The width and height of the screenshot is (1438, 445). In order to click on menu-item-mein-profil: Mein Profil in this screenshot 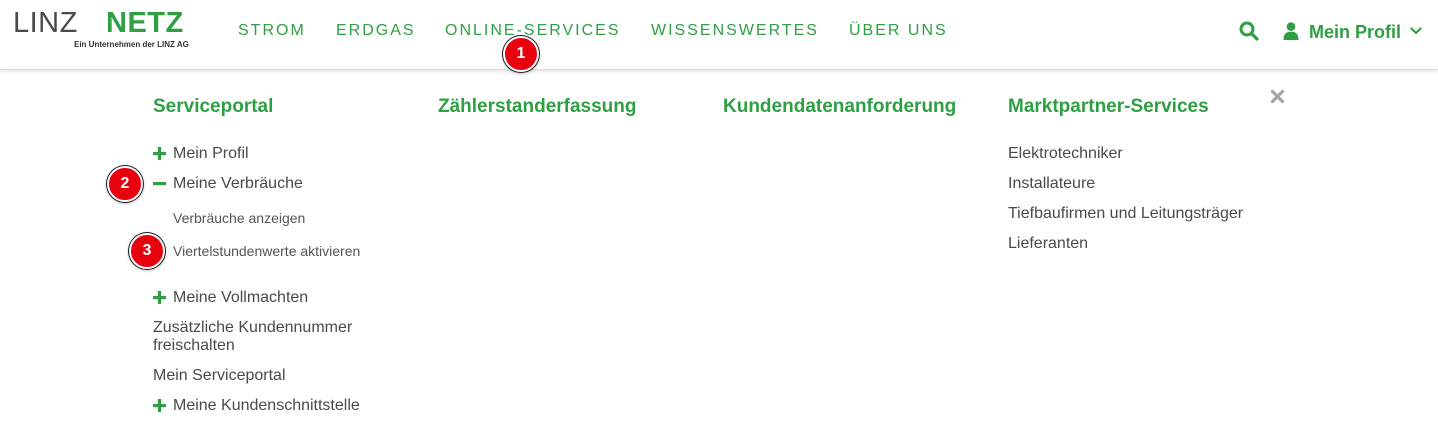, I will do `click(211, 154)`.